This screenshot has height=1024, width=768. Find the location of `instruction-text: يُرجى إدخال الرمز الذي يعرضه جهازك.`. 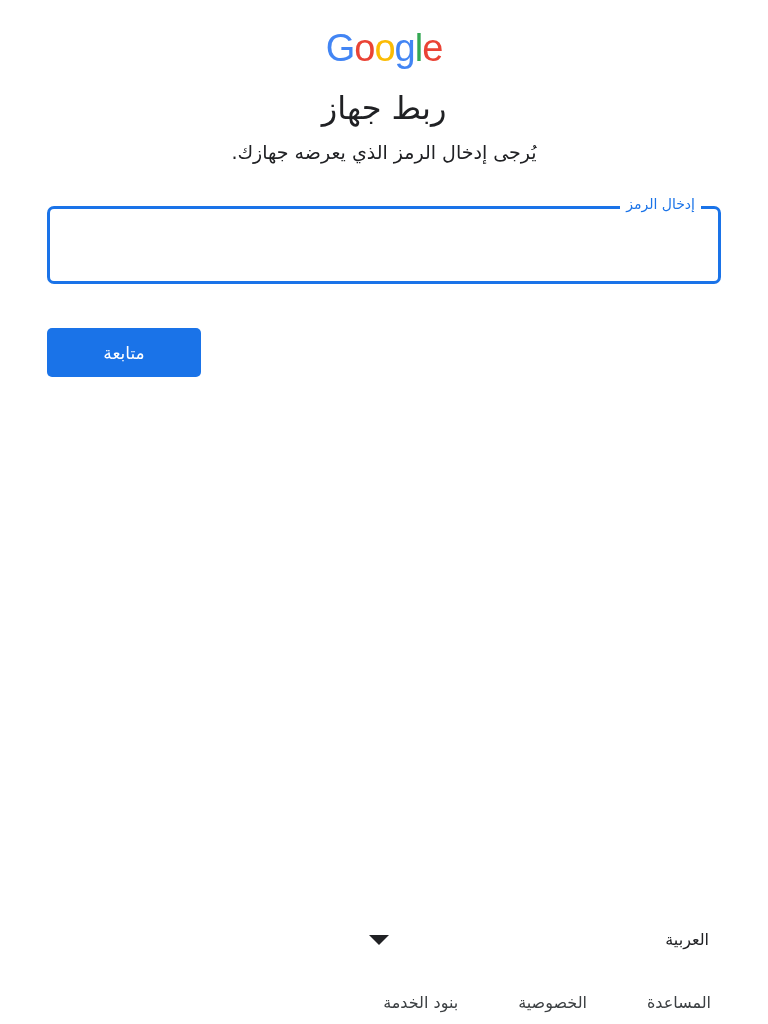

instruction-text: يُرجى إدخال الرمز الذي يعرضه جهازك. is located at coordinates (384, 153).